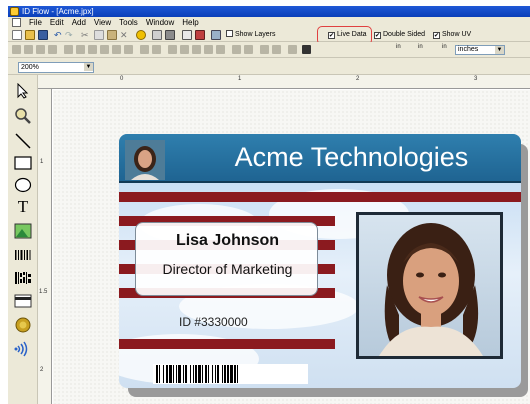 The width and height of the screenshot is (530, 404). What do you see at coordinates (23, 141) in the screenshot?
I see `line-tool` at bounding box center [23, 141].